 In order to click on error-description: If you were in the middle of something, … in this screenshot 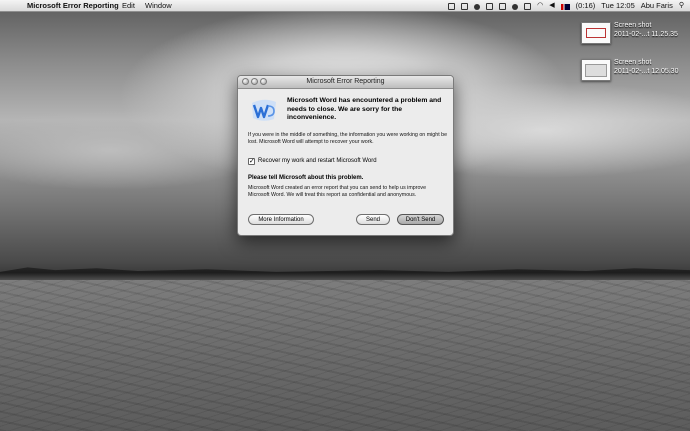, I will do `click(348, 139)`.